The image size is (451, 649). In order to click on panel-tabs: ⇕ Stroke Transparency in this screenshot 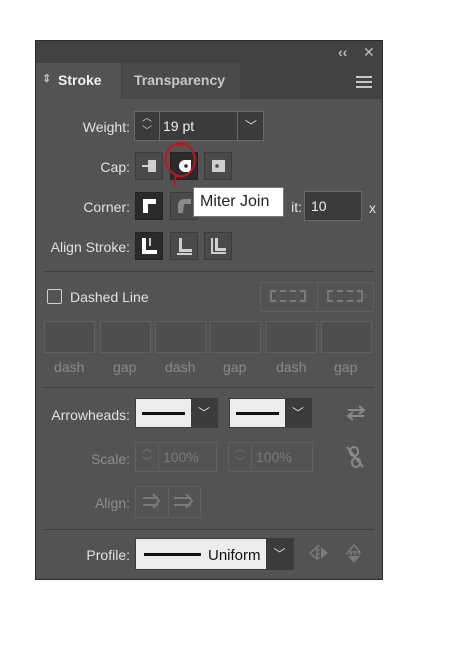, I will do `click(209, 81)`.